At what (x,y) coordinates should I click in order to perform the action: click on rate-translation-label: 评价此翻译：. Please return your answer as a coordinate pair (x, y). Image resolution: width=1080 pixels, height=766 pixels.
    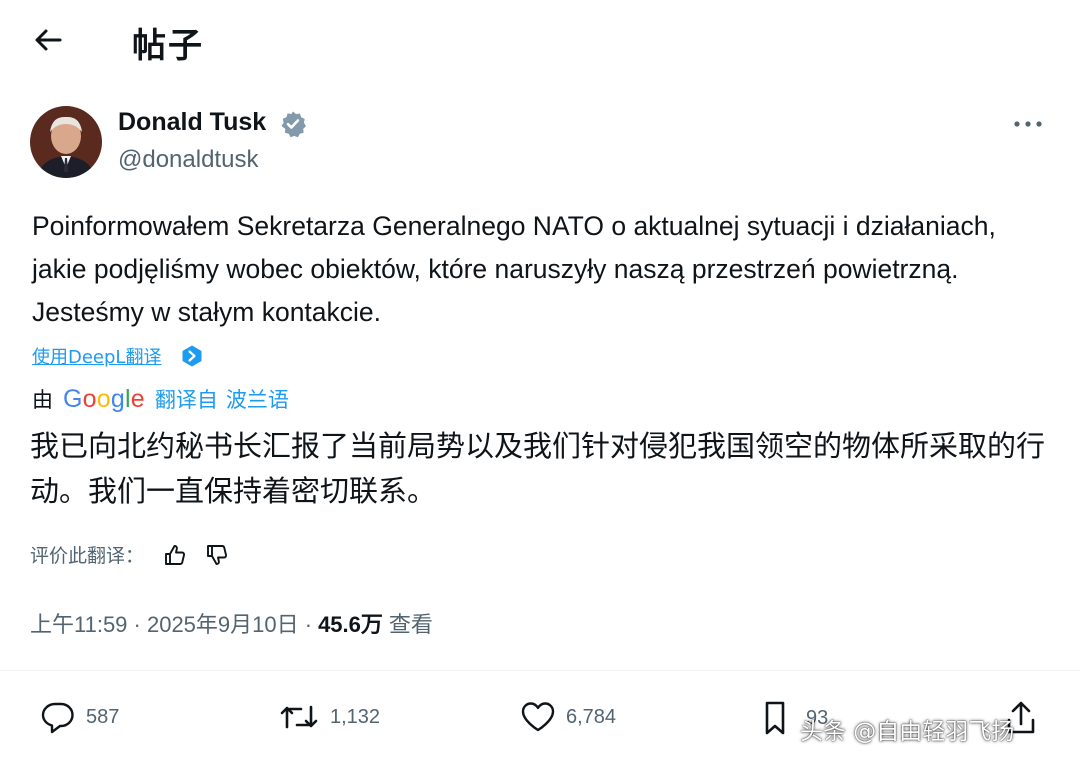
    Looking at the image, I should click on (87, 556).